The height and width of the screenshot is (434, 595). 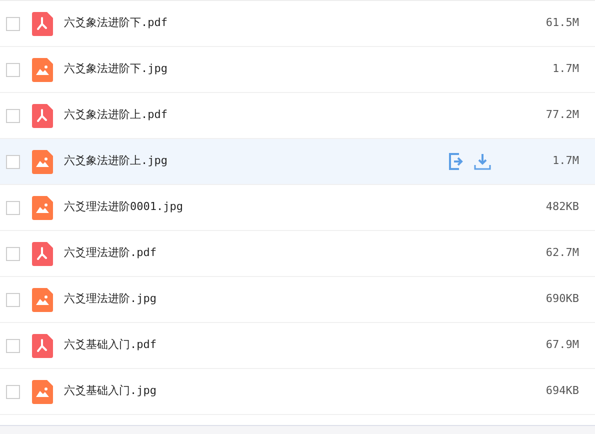 What do you see at coordinates (116, 161) in the screenshot?
I see `file-name: 六爻象法进阶上.jpg` at bounding box center [116, 161].